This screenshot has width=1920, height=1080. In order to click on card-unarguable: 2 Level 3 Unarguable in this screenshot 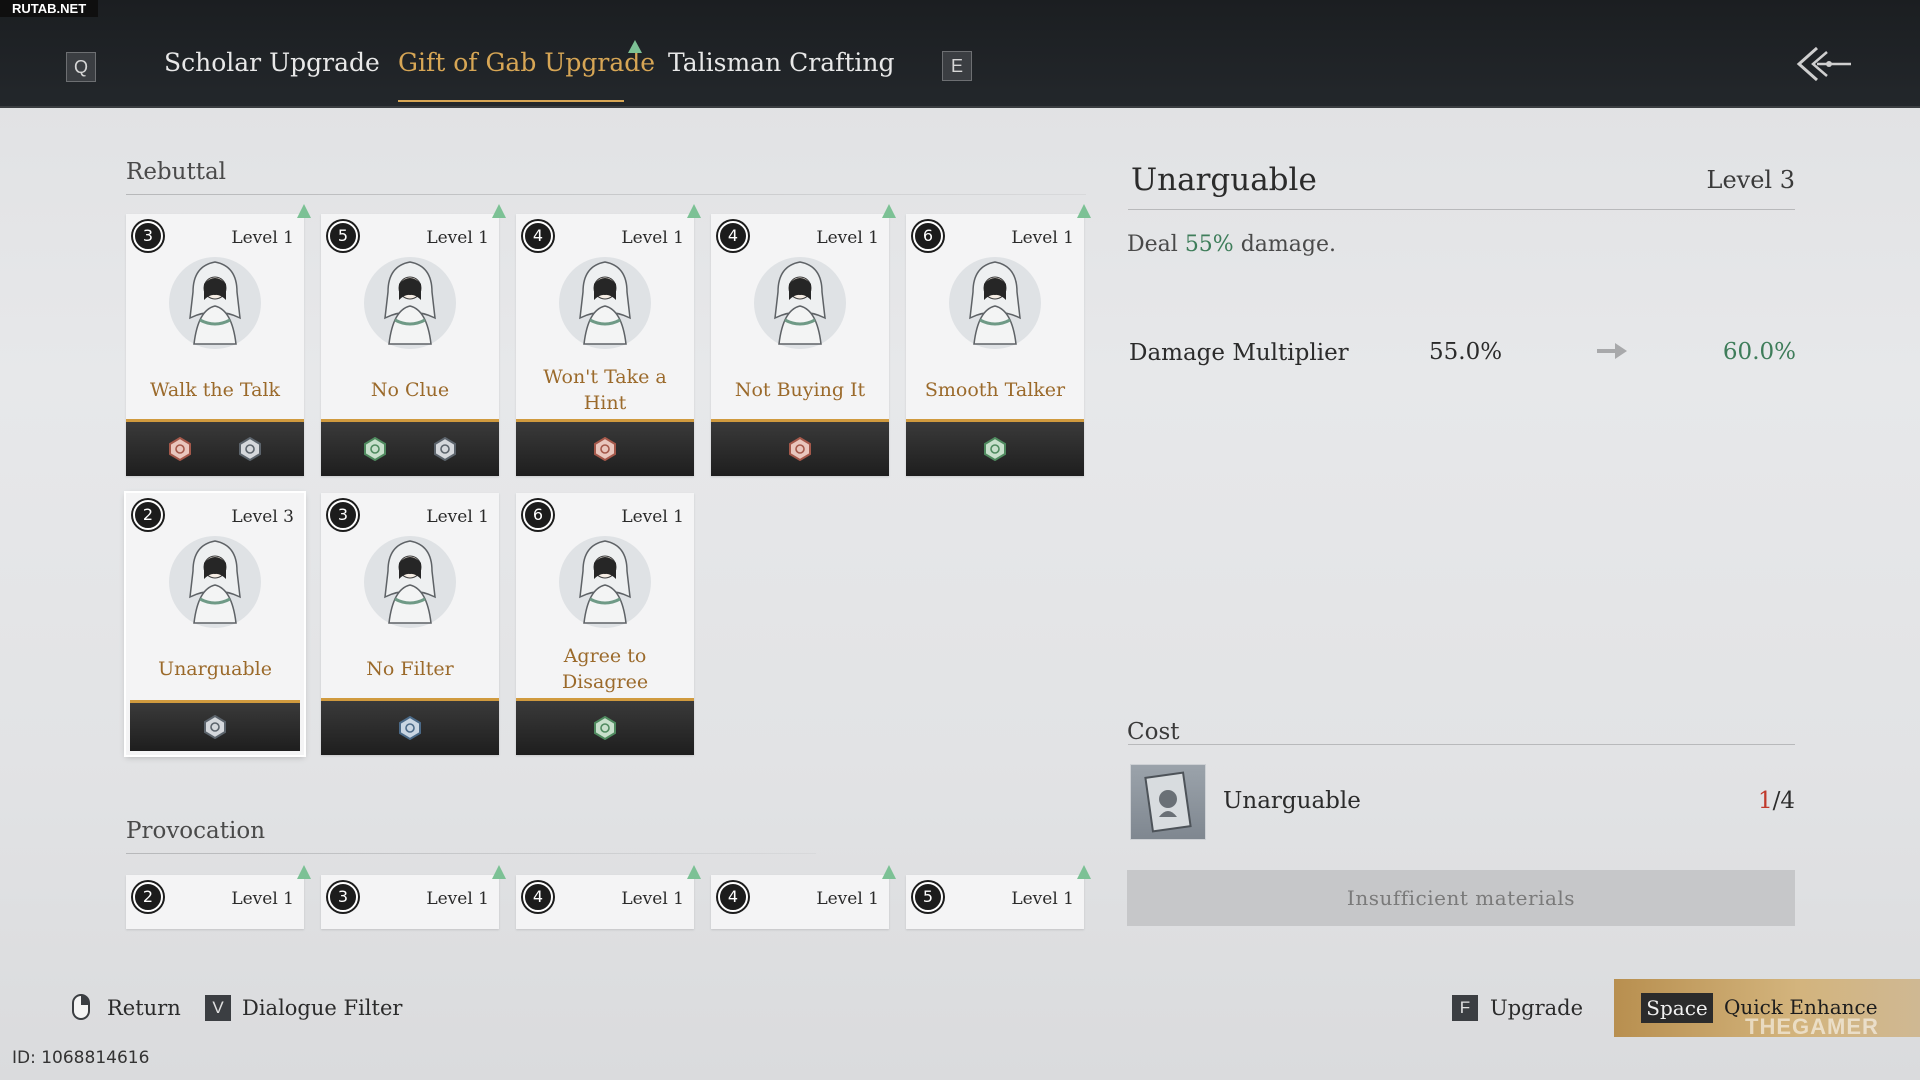, I will do `click(215, 624)`.